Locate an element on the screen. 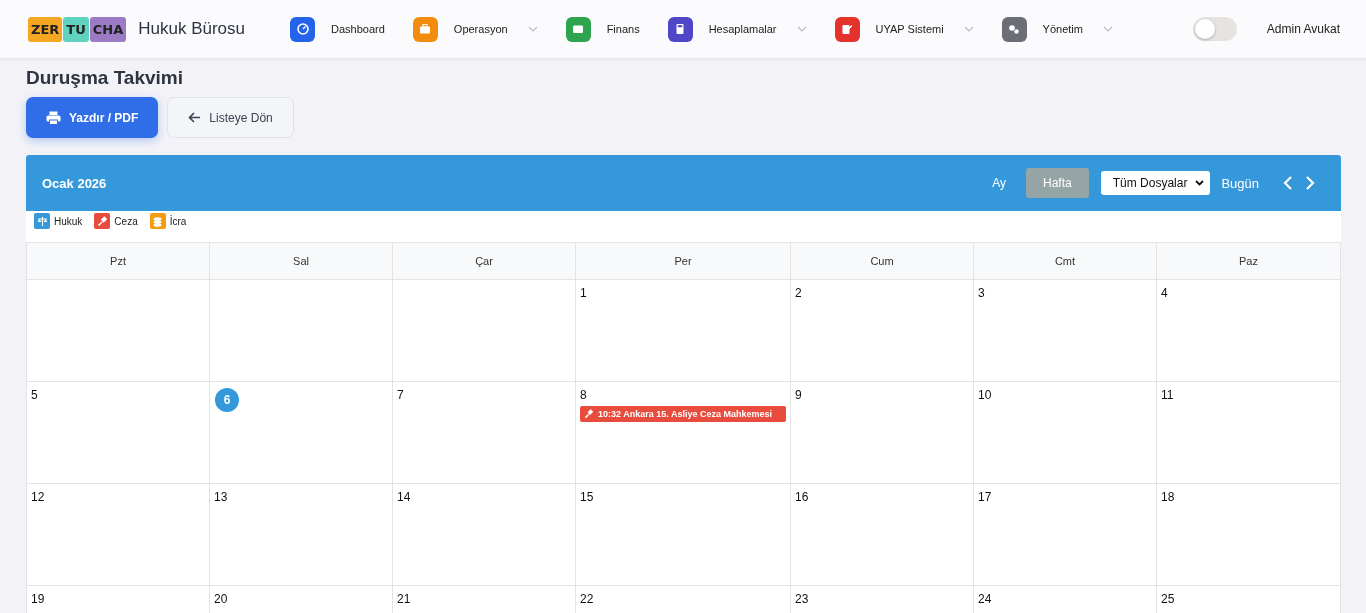 This screenshot has width=1366, height=613. day-number: 10 is located at coordinates (985, 395).